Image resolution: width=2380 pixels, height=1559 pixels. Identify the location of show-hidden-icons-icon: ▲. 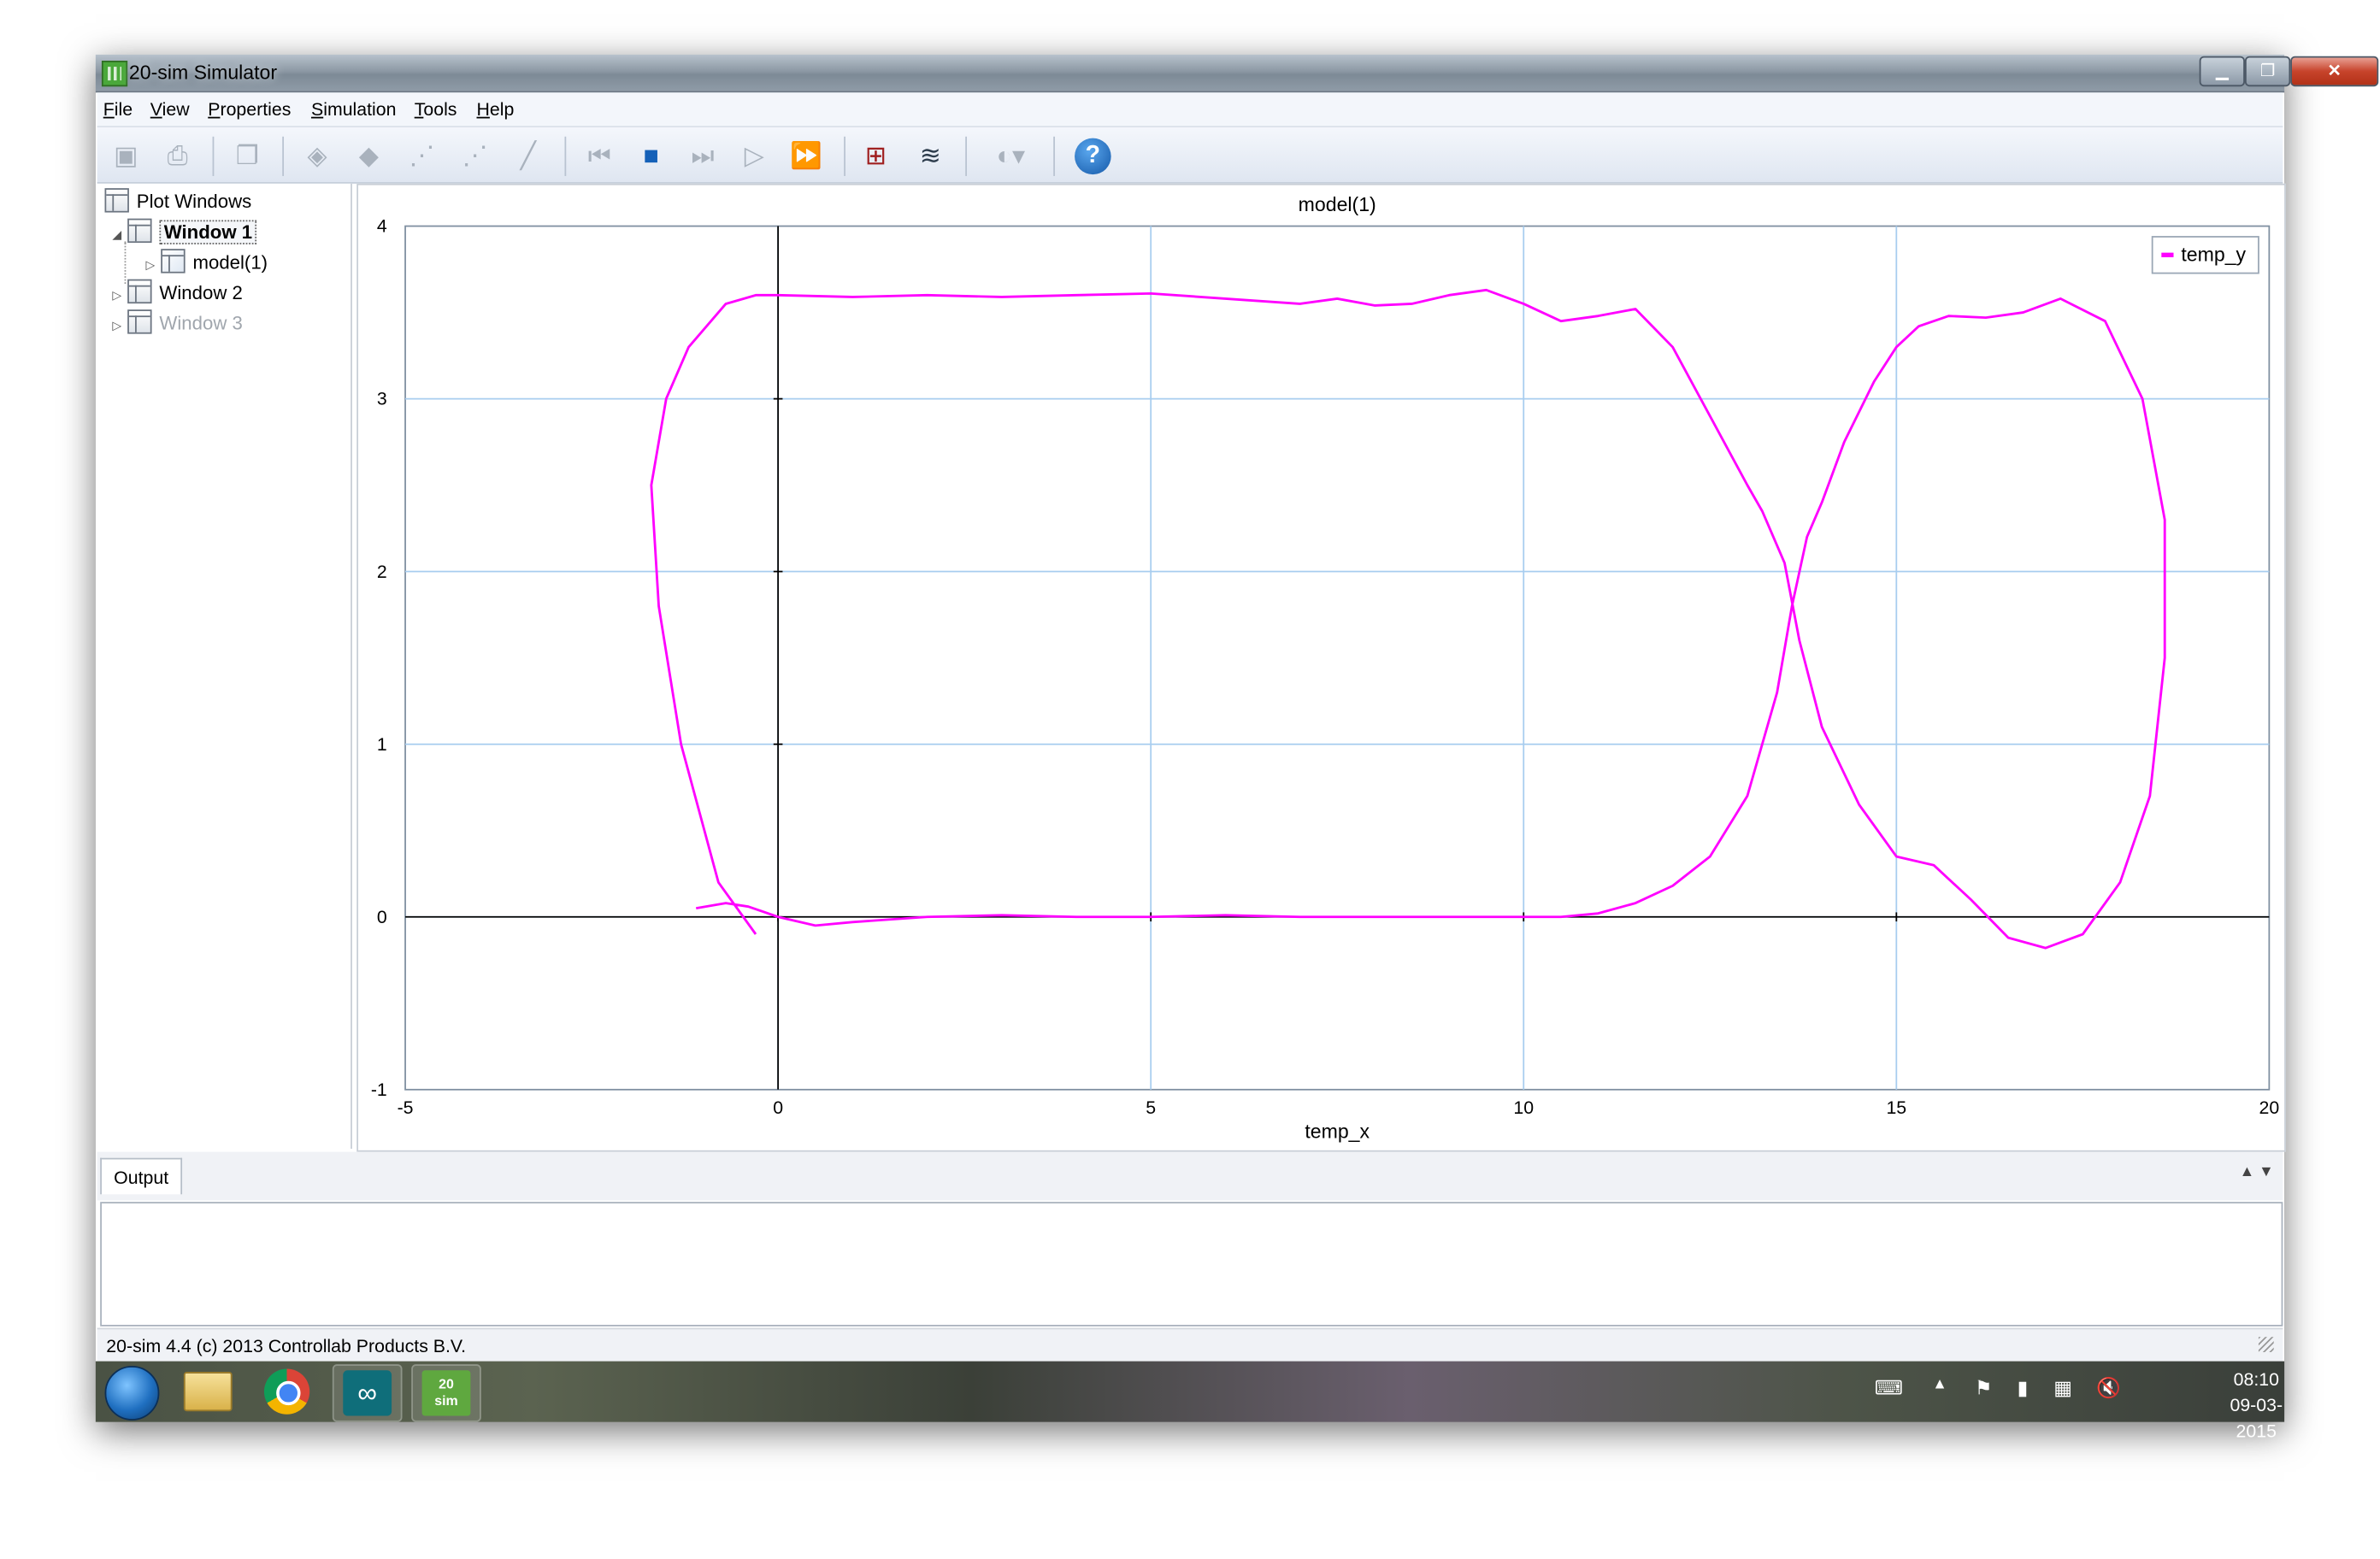
(1940, 1384).